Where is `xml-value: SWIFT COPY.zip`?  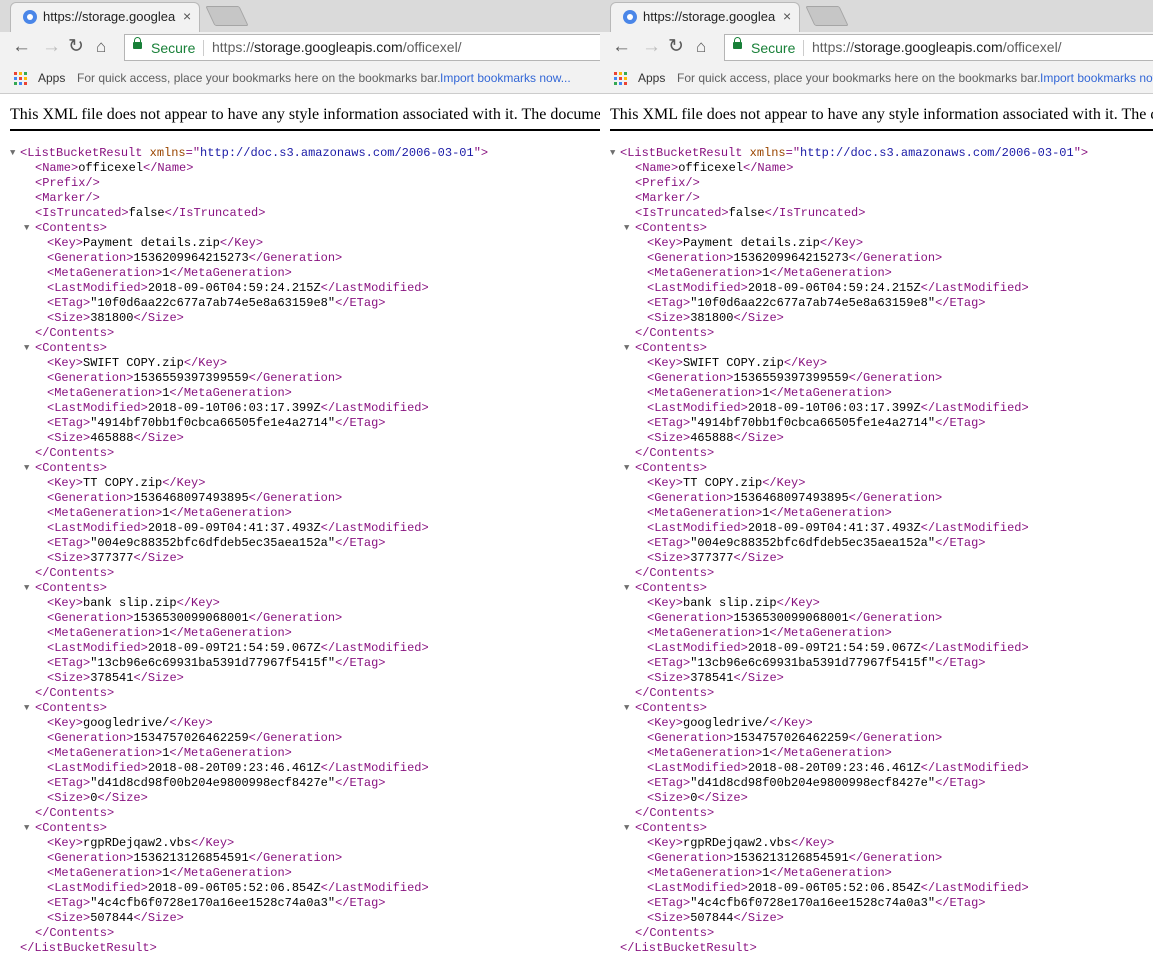
xml-value: SWIFT COPY.zip is located at coordinates (133, 363).